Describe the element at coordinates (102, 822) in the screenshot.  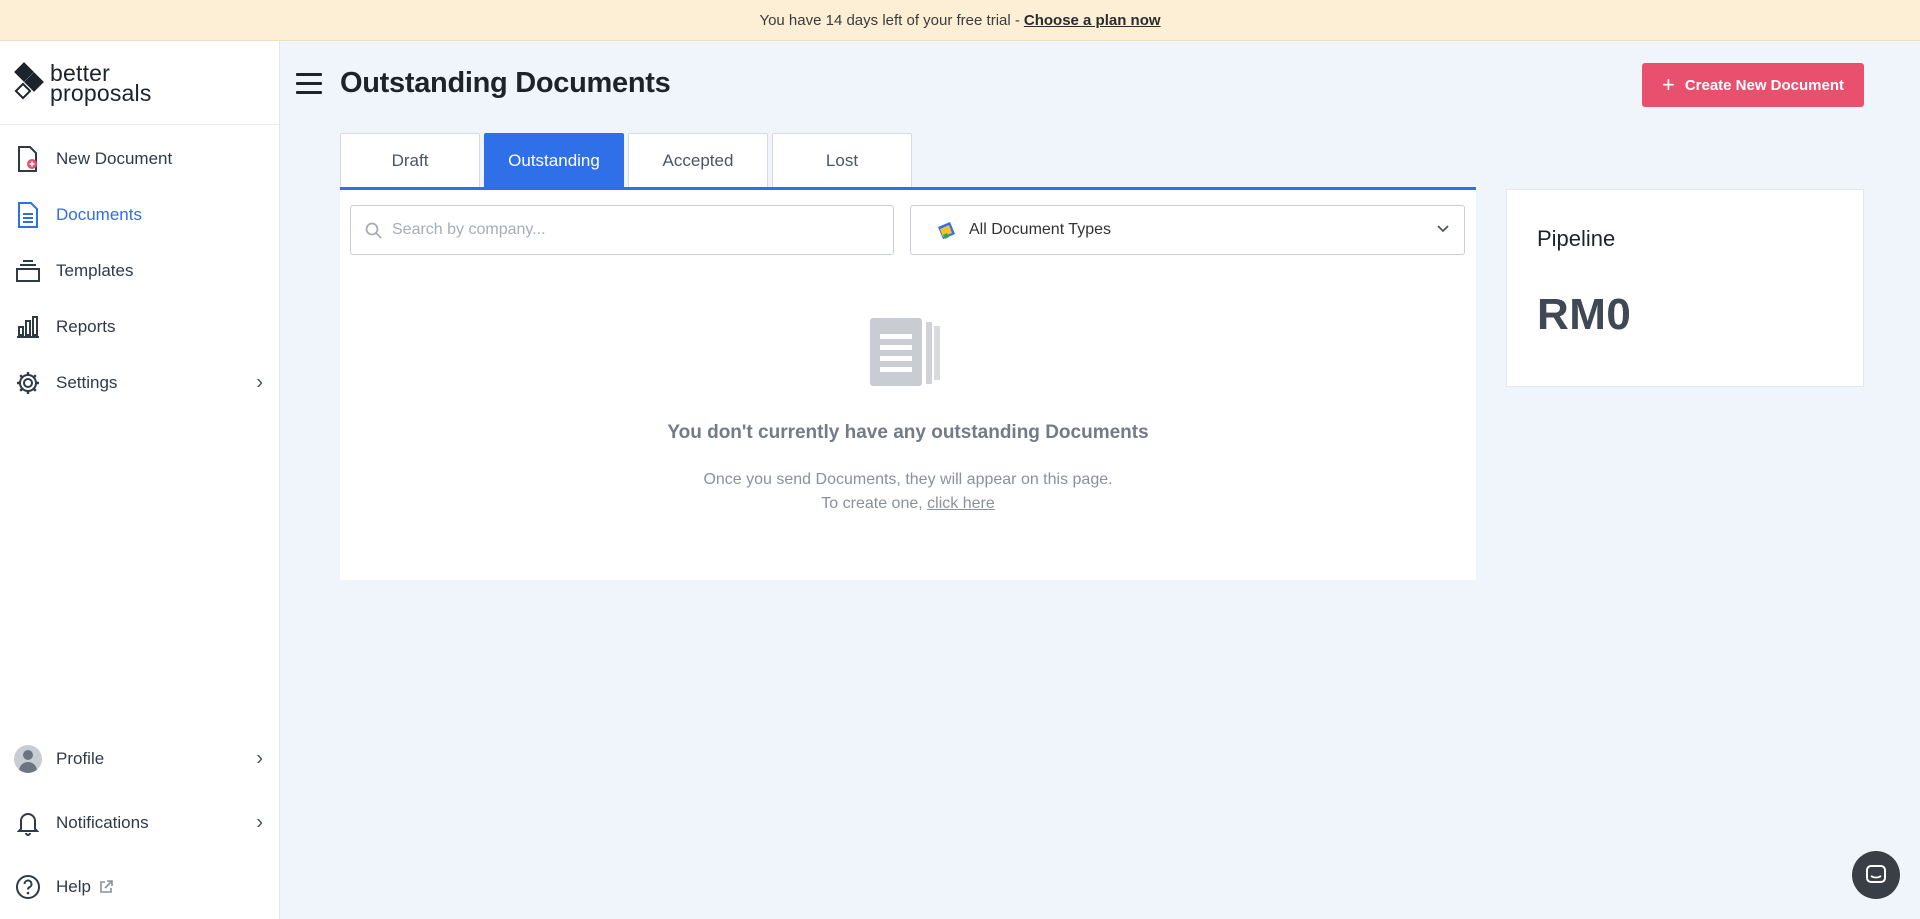
I see `sidebar-item-label: Notifications` at that location.